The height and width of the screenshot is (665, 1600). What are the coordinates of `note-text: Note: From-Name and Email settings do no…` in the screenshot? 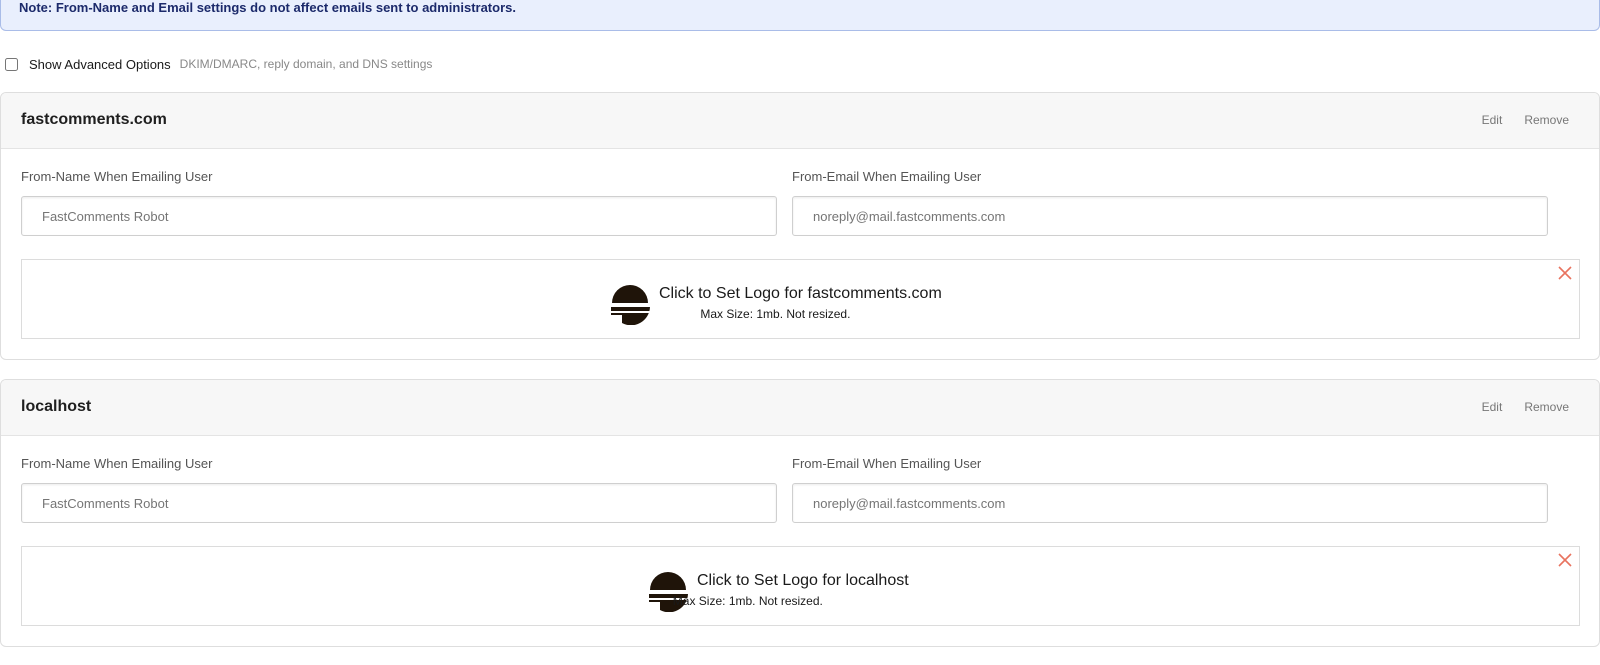 It's located at (267, 7).